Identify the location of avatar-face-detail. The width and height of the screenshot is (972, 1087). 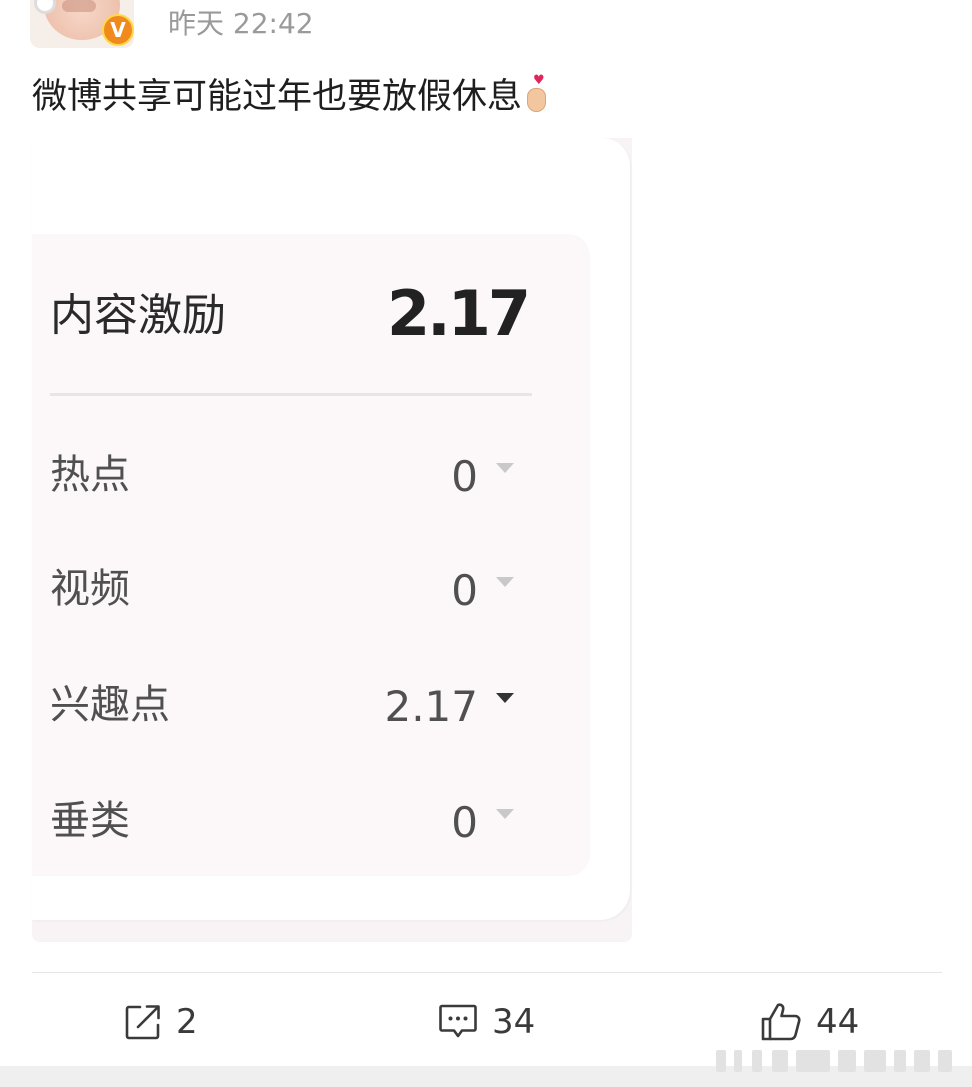
(79, 6).